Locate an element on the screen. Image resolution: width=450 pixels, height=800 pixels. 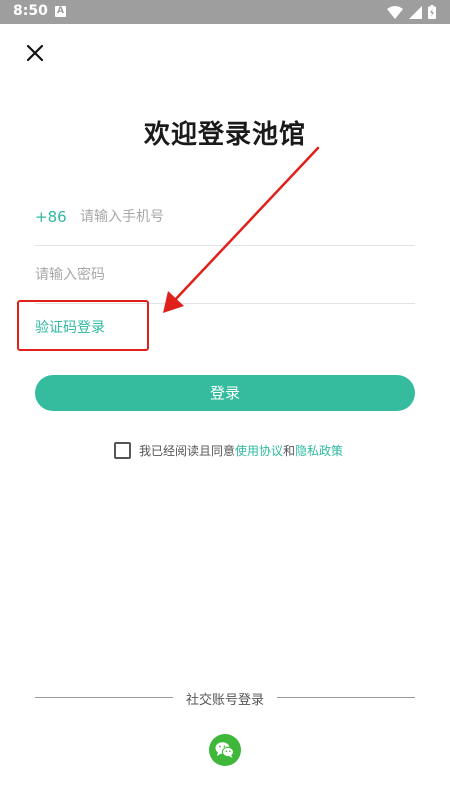
battery-icon is located at coordinates (432, 12).